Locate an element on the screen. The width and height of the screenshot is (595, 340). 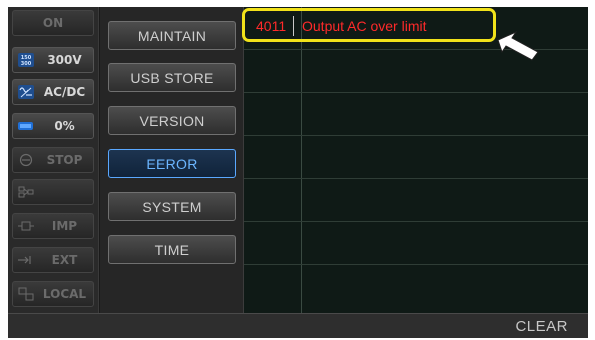
acdc-mode-button: AC/DC is located at coordinates (53, 92).